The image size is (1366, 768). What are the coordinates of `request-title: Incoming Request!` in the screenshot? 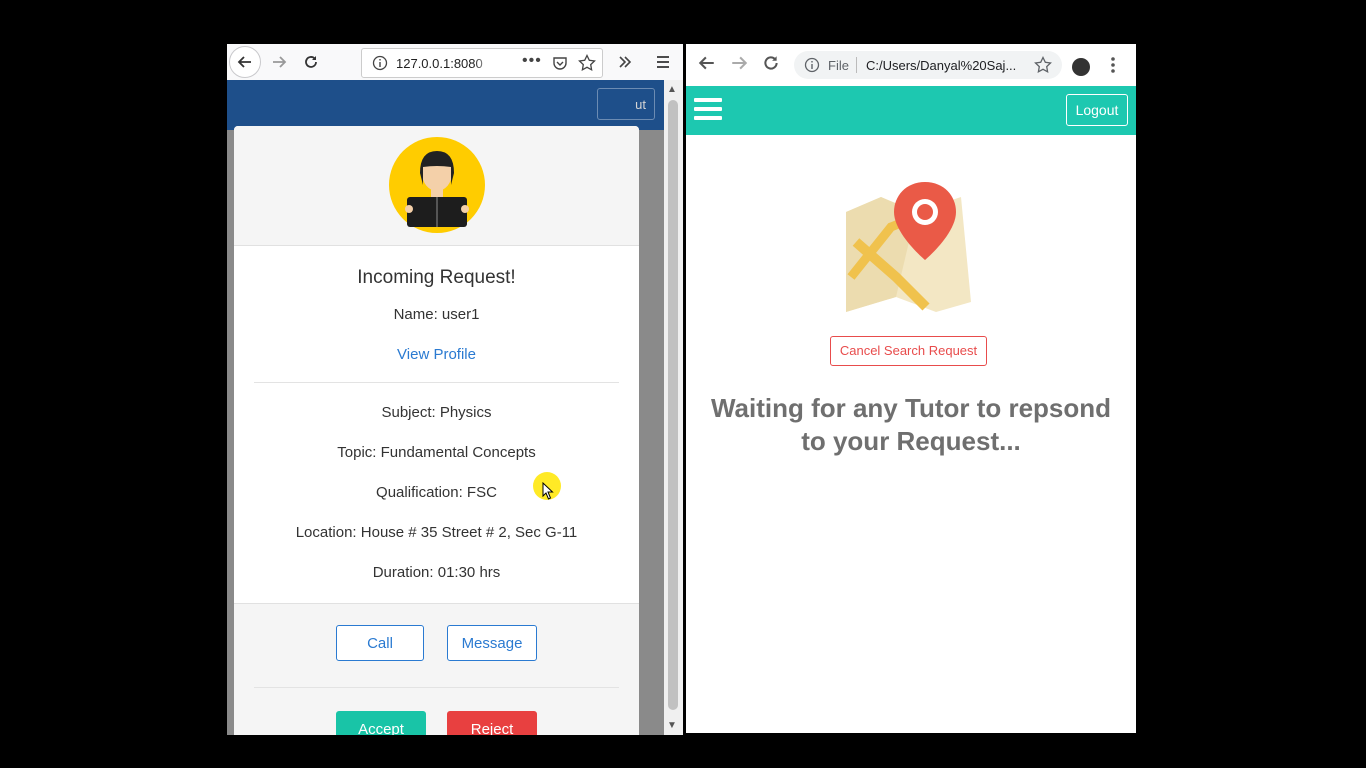 It's located at (436, 277).